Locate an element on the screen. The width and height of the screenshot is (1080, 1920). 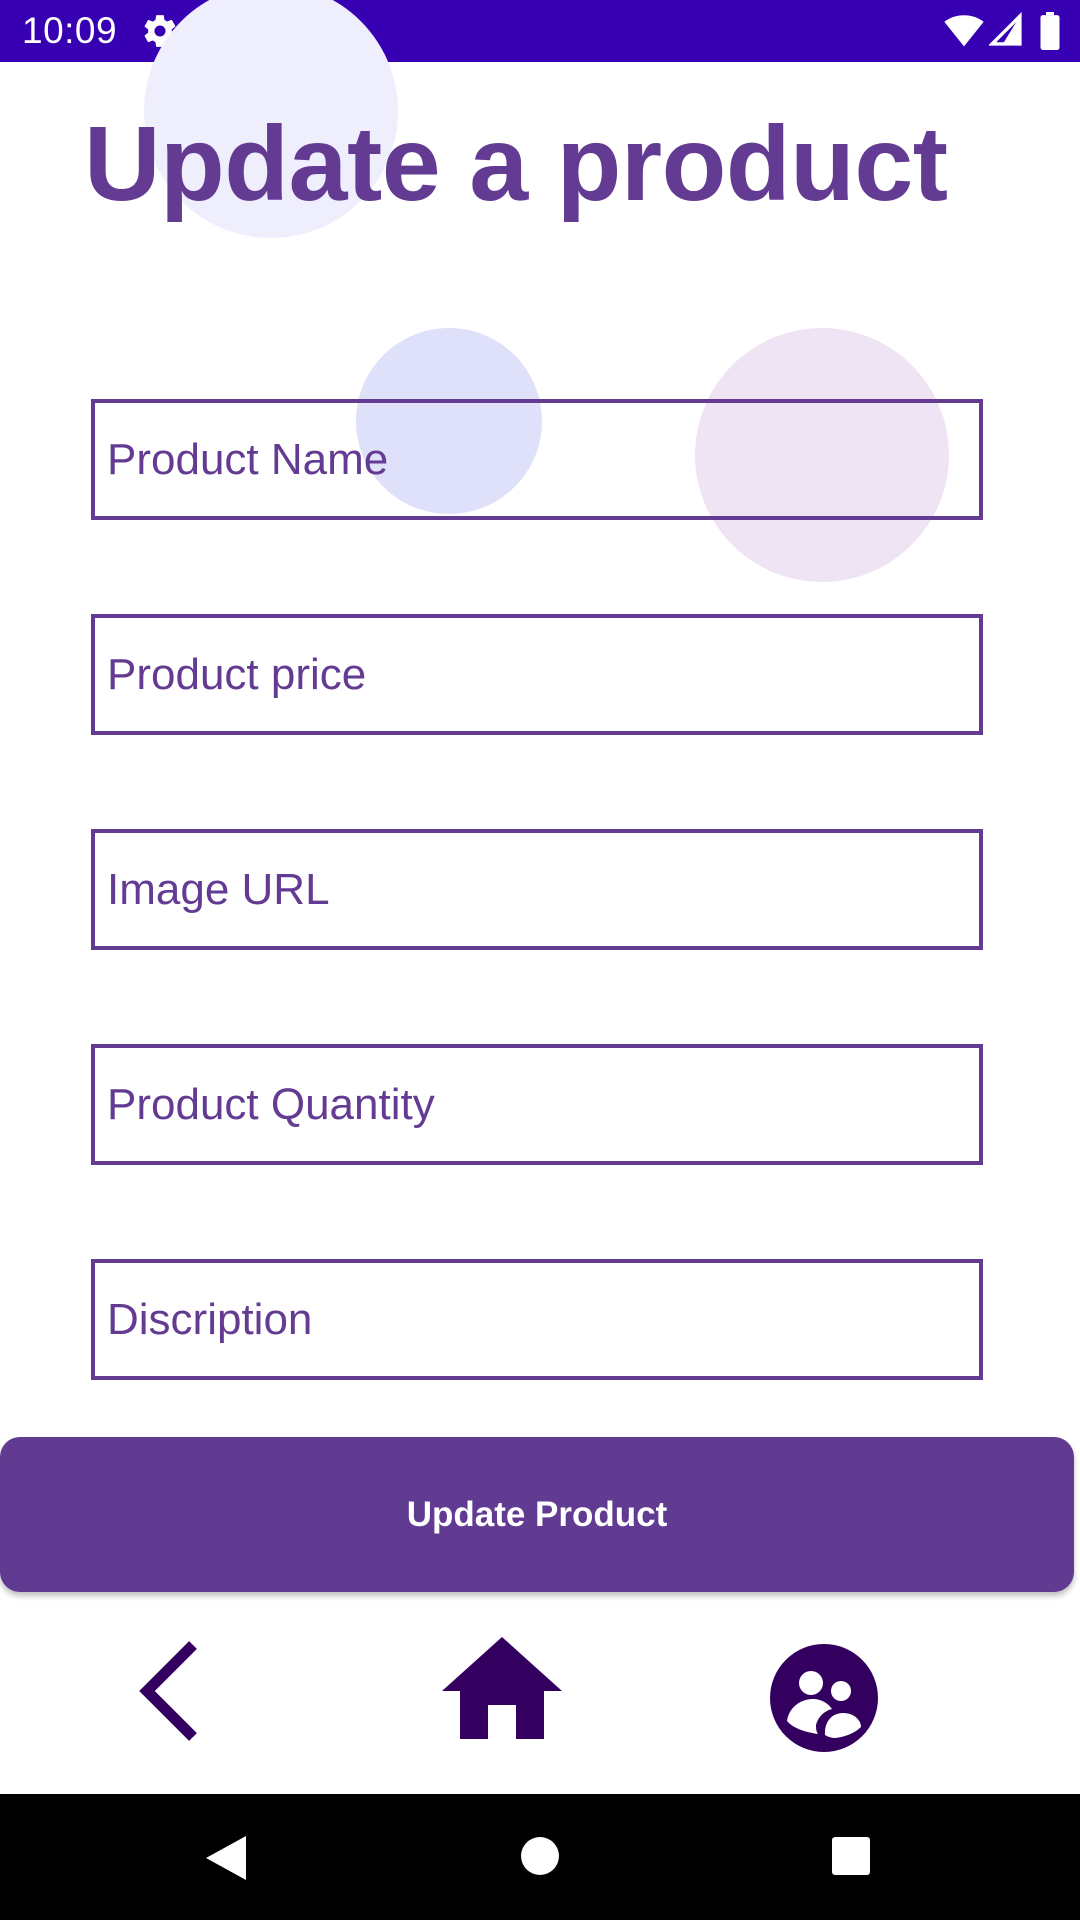
system-home-icon is located at coordinates (540, 1856).